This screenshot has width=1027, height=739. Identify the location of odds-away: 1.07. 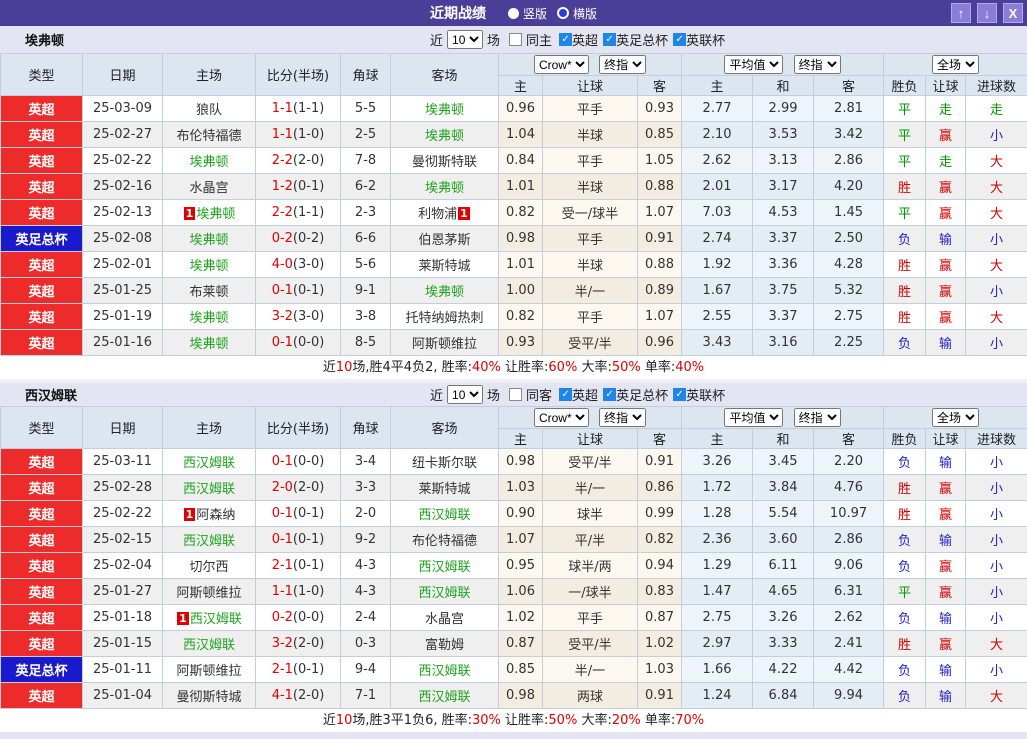
(660, 213).